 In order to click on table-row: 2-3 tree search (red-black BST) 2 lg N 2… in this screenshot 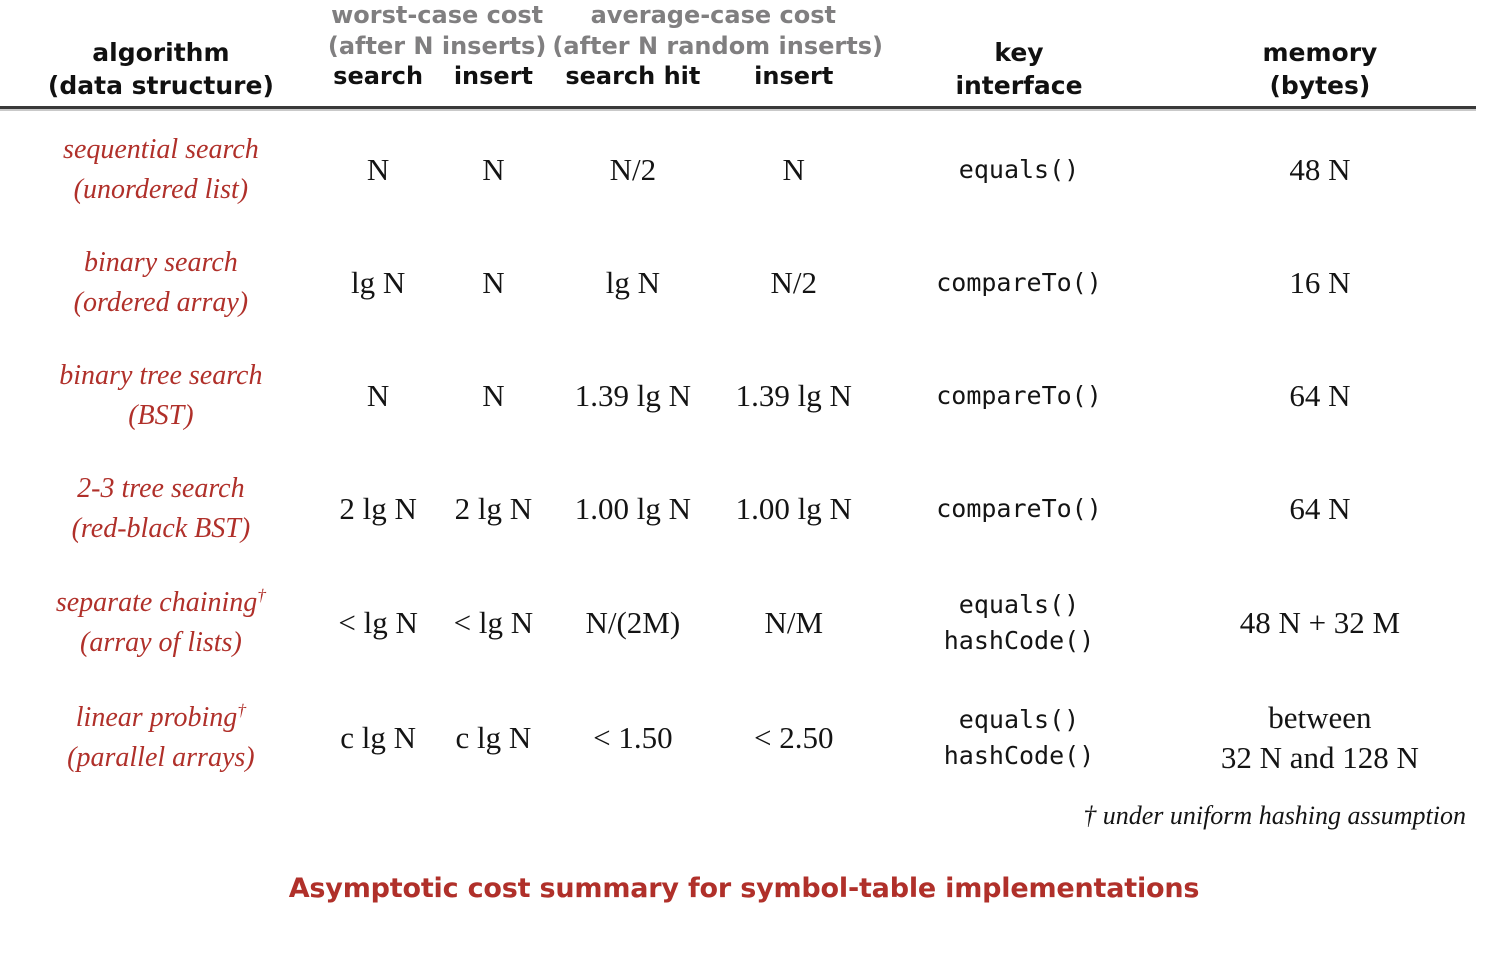, I will do `click(738, 508)`.